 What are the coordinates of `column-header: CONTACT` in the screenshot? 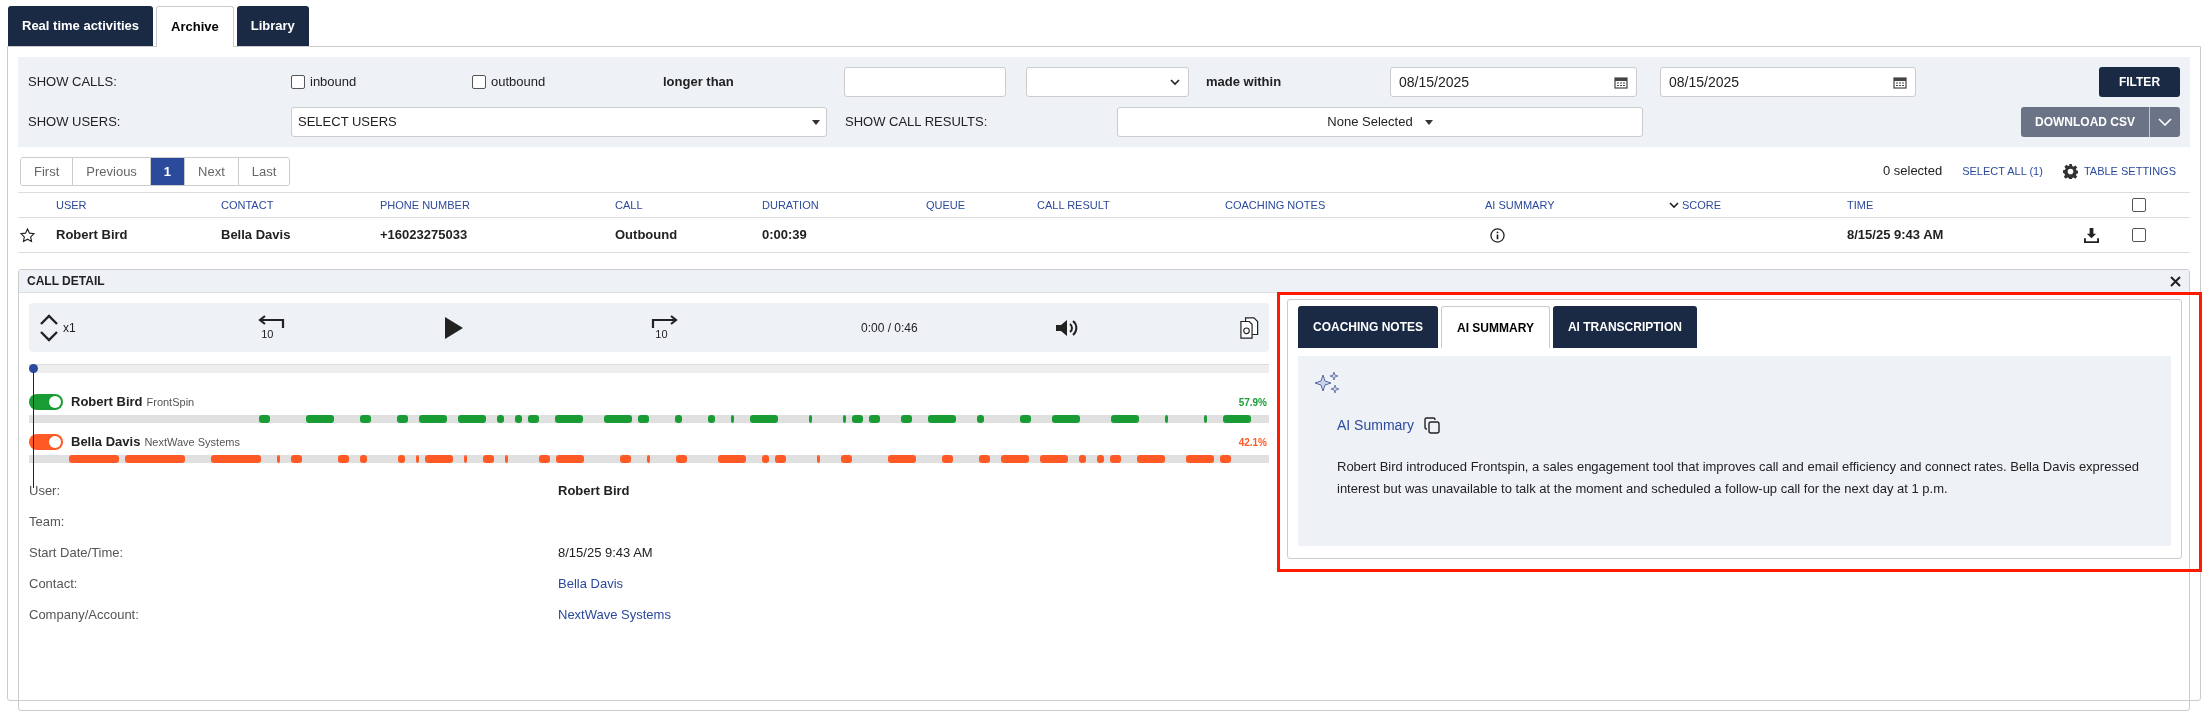 It's located at (247, 205).